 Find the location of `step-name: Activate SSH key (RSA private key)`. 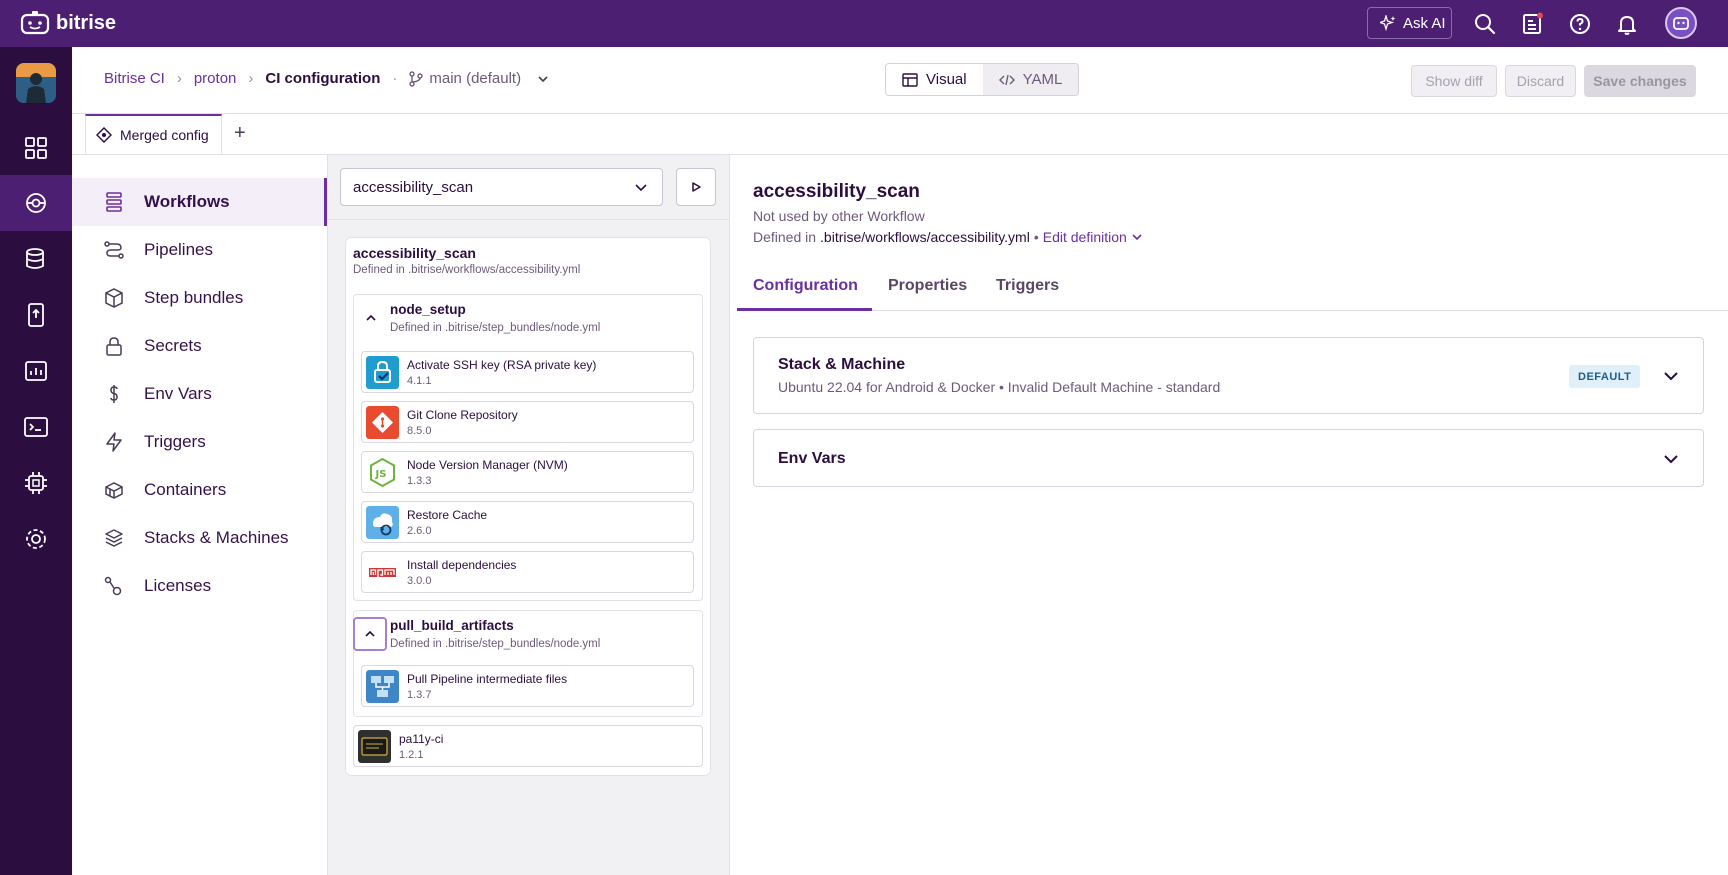

step-name: Activate SSH key (RSA private key) is located at coordinates (502, 365).